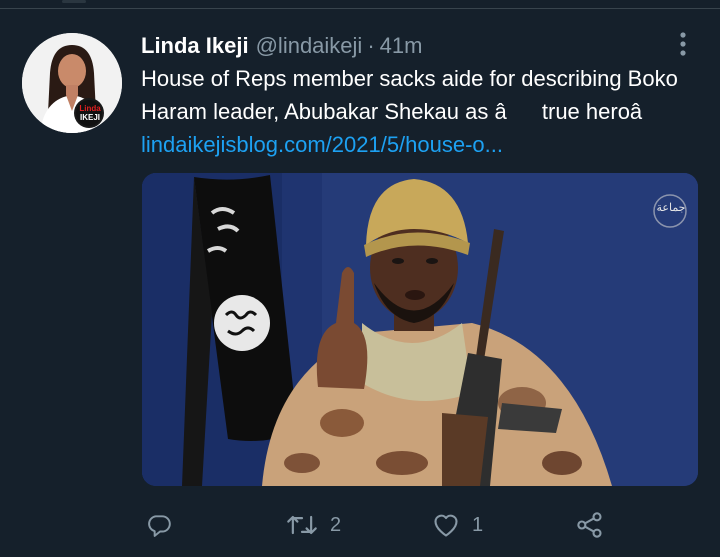 This screenshot has height=557, width=720. I want to click on like-button: 1, so click(457, 525).